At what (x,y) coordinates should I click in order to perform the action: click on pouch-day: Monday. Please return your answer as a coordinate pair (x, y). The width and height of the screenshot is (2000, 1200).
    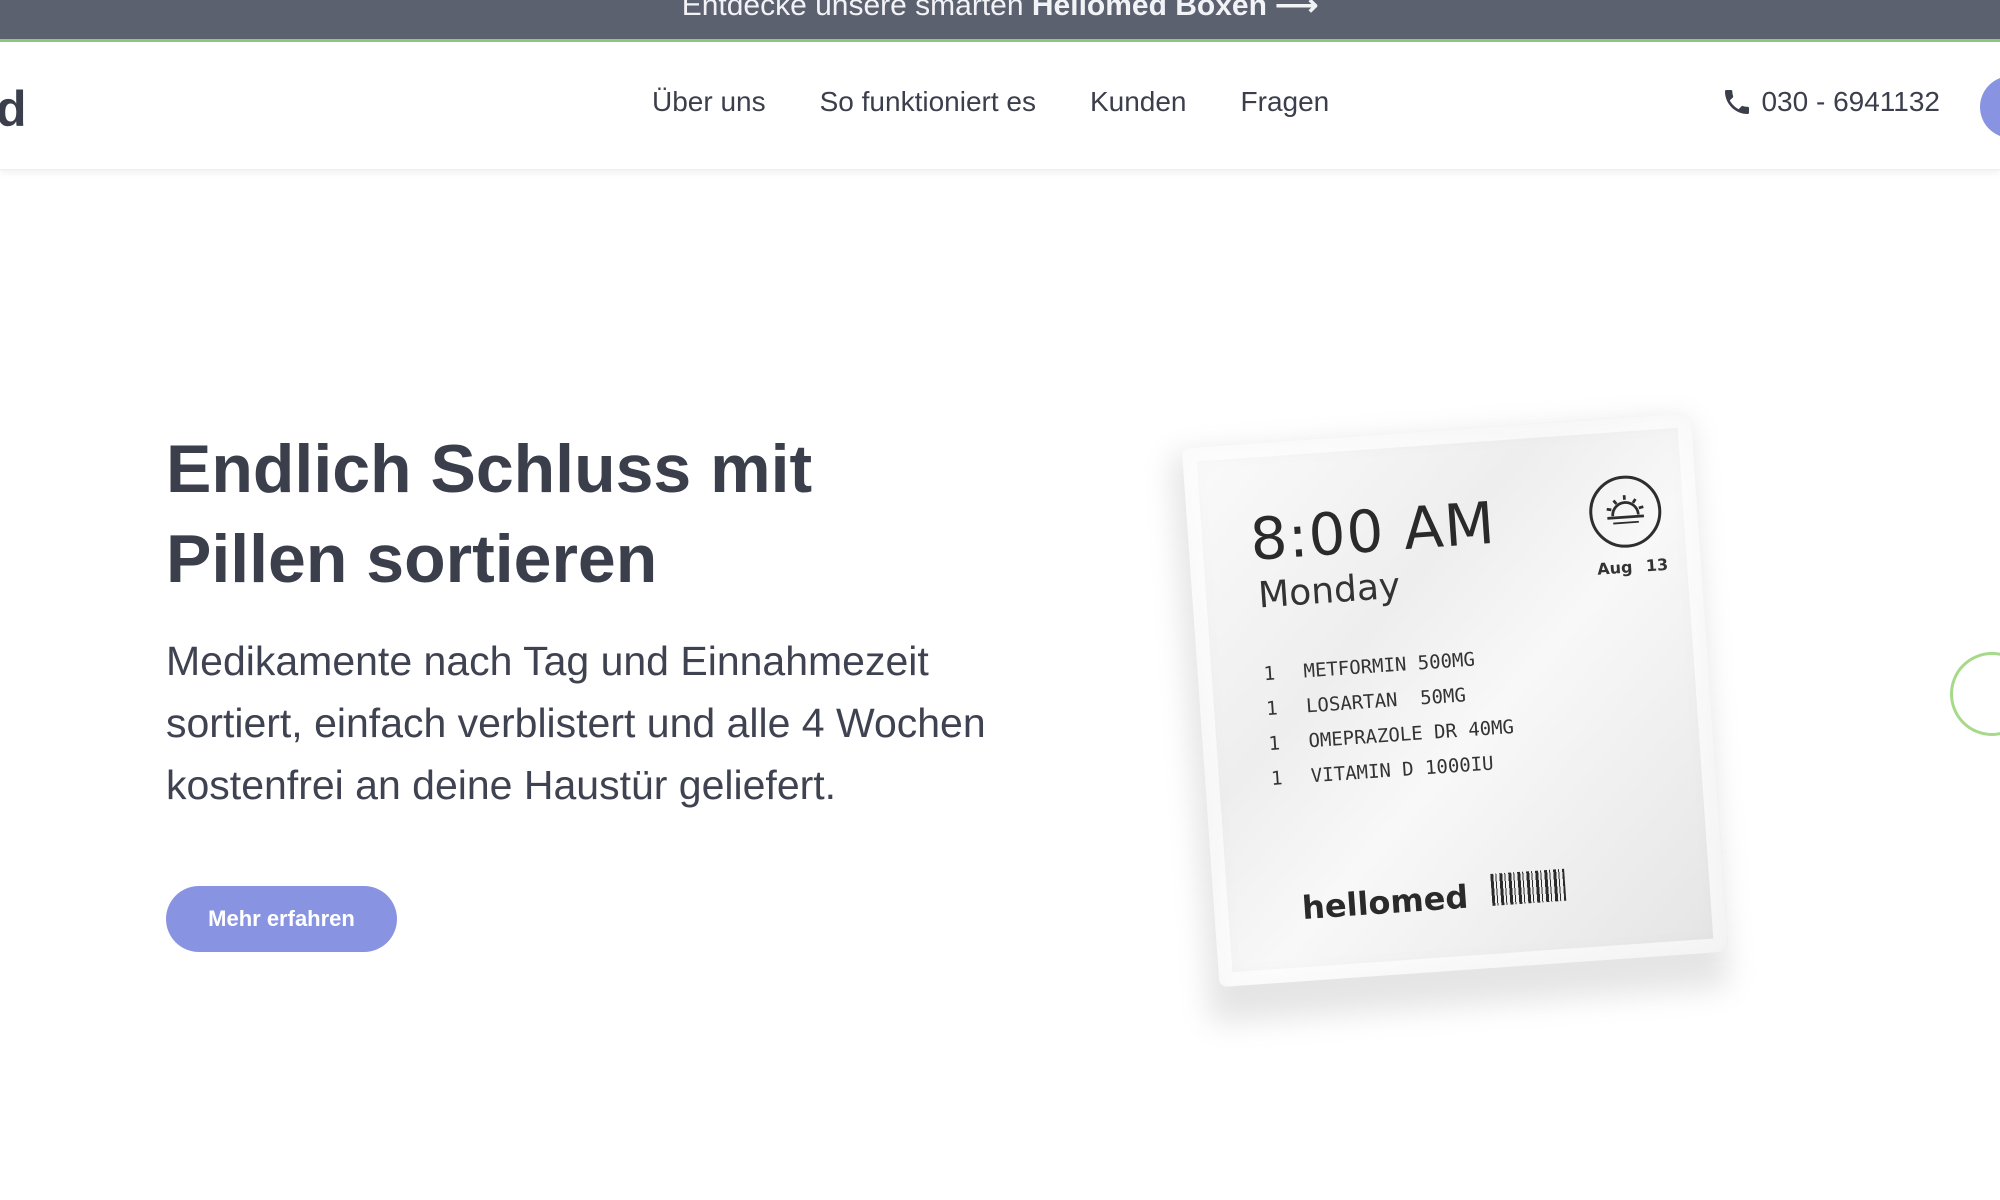
    Looking at the image, I should click on (1329, 591).